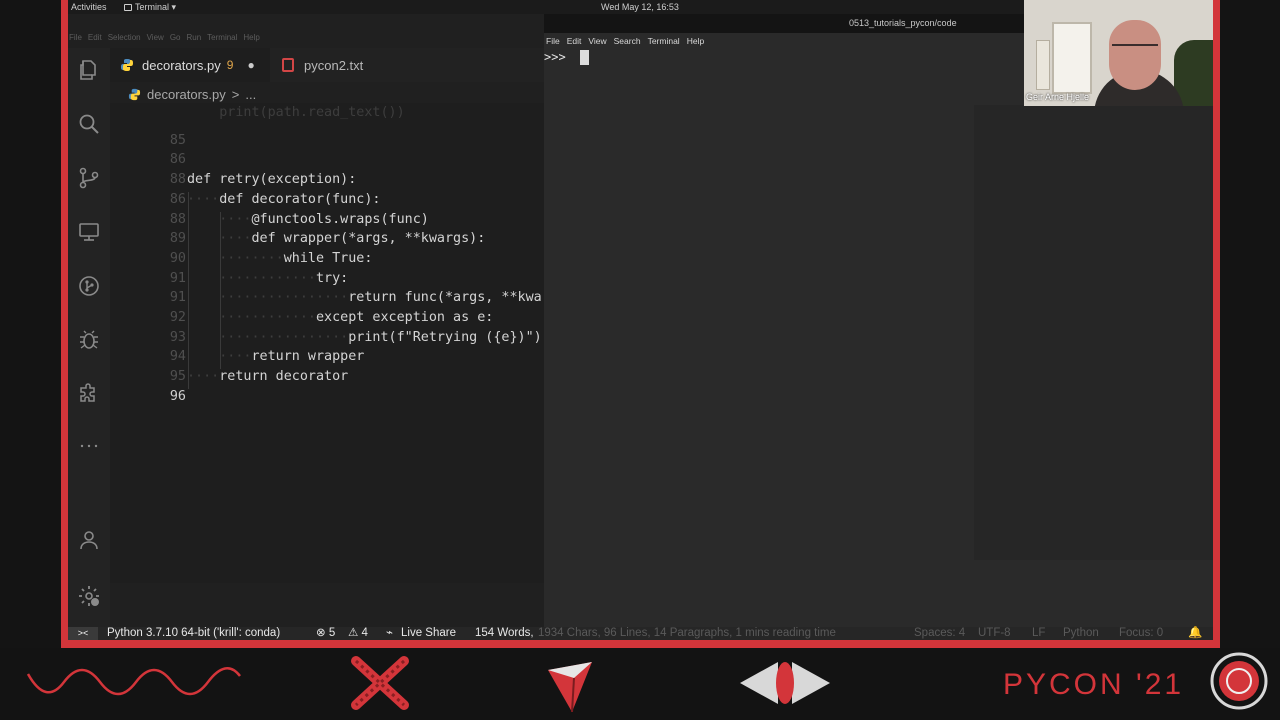  What do you see at coordinates (328, 258) in the screenshot?
I see `code-text: while True:` at bounding box center [328, 258].